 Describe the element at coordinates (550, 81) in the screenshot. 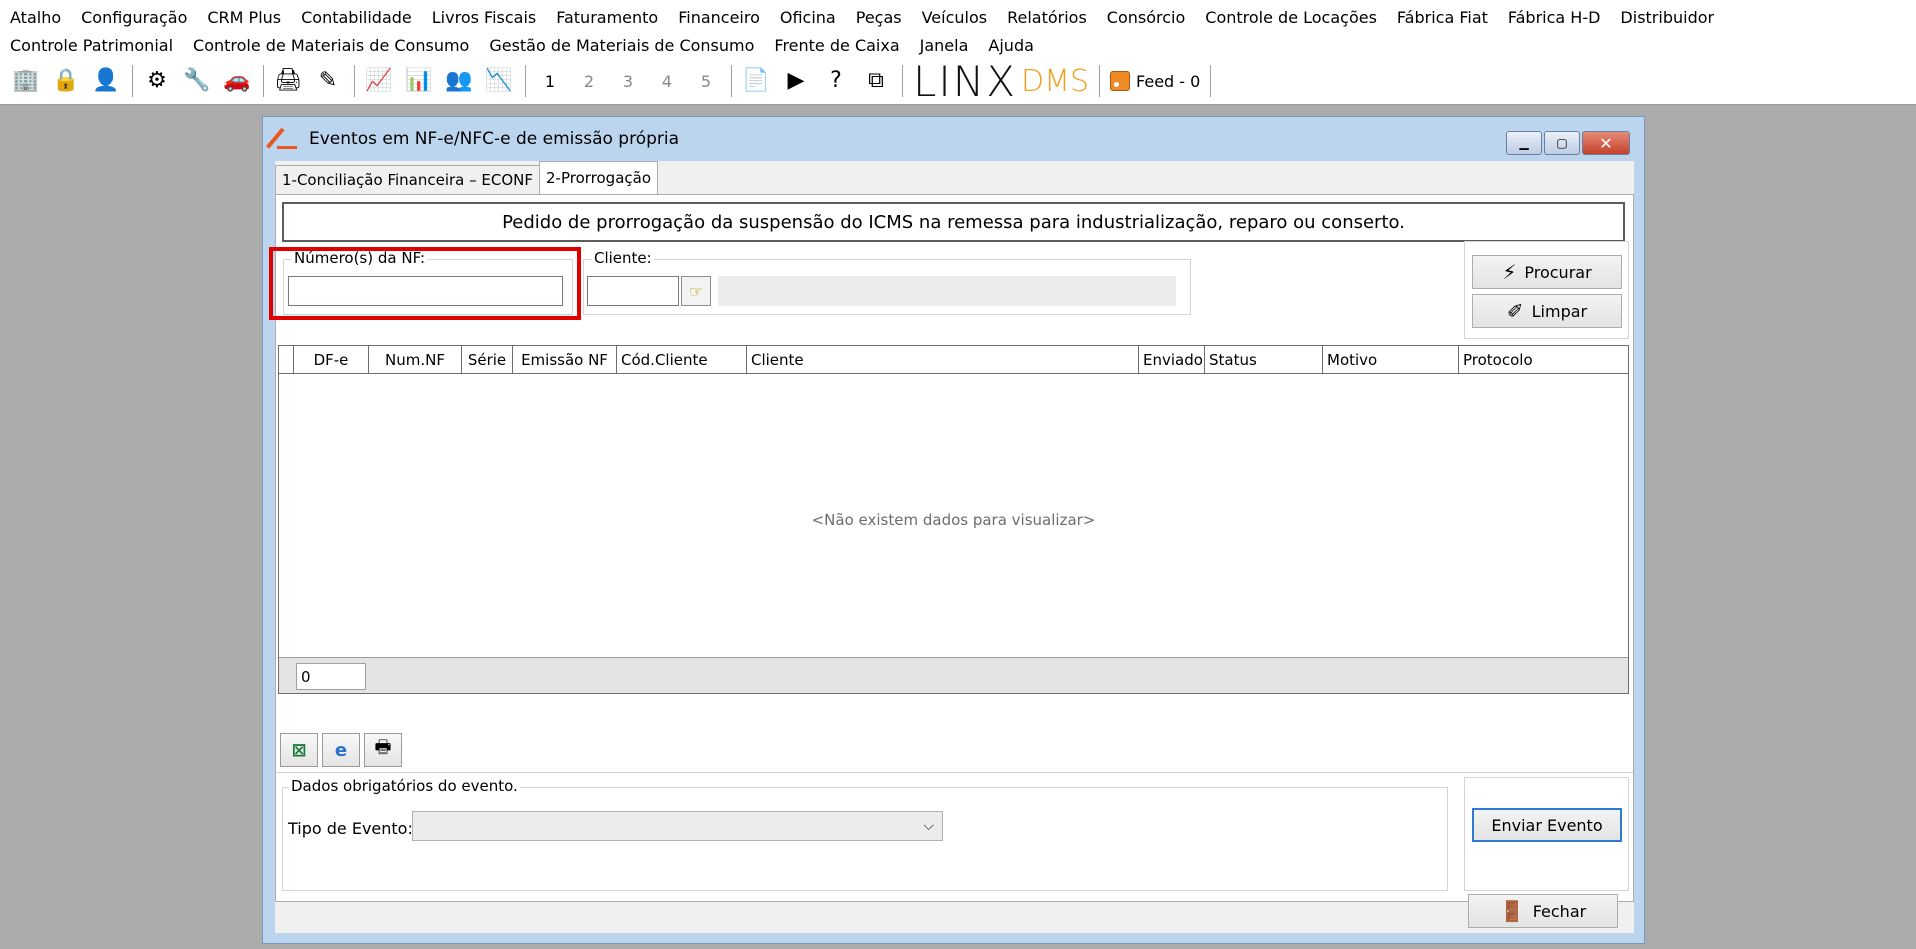

I see `window-slot-1: 1` at that location.